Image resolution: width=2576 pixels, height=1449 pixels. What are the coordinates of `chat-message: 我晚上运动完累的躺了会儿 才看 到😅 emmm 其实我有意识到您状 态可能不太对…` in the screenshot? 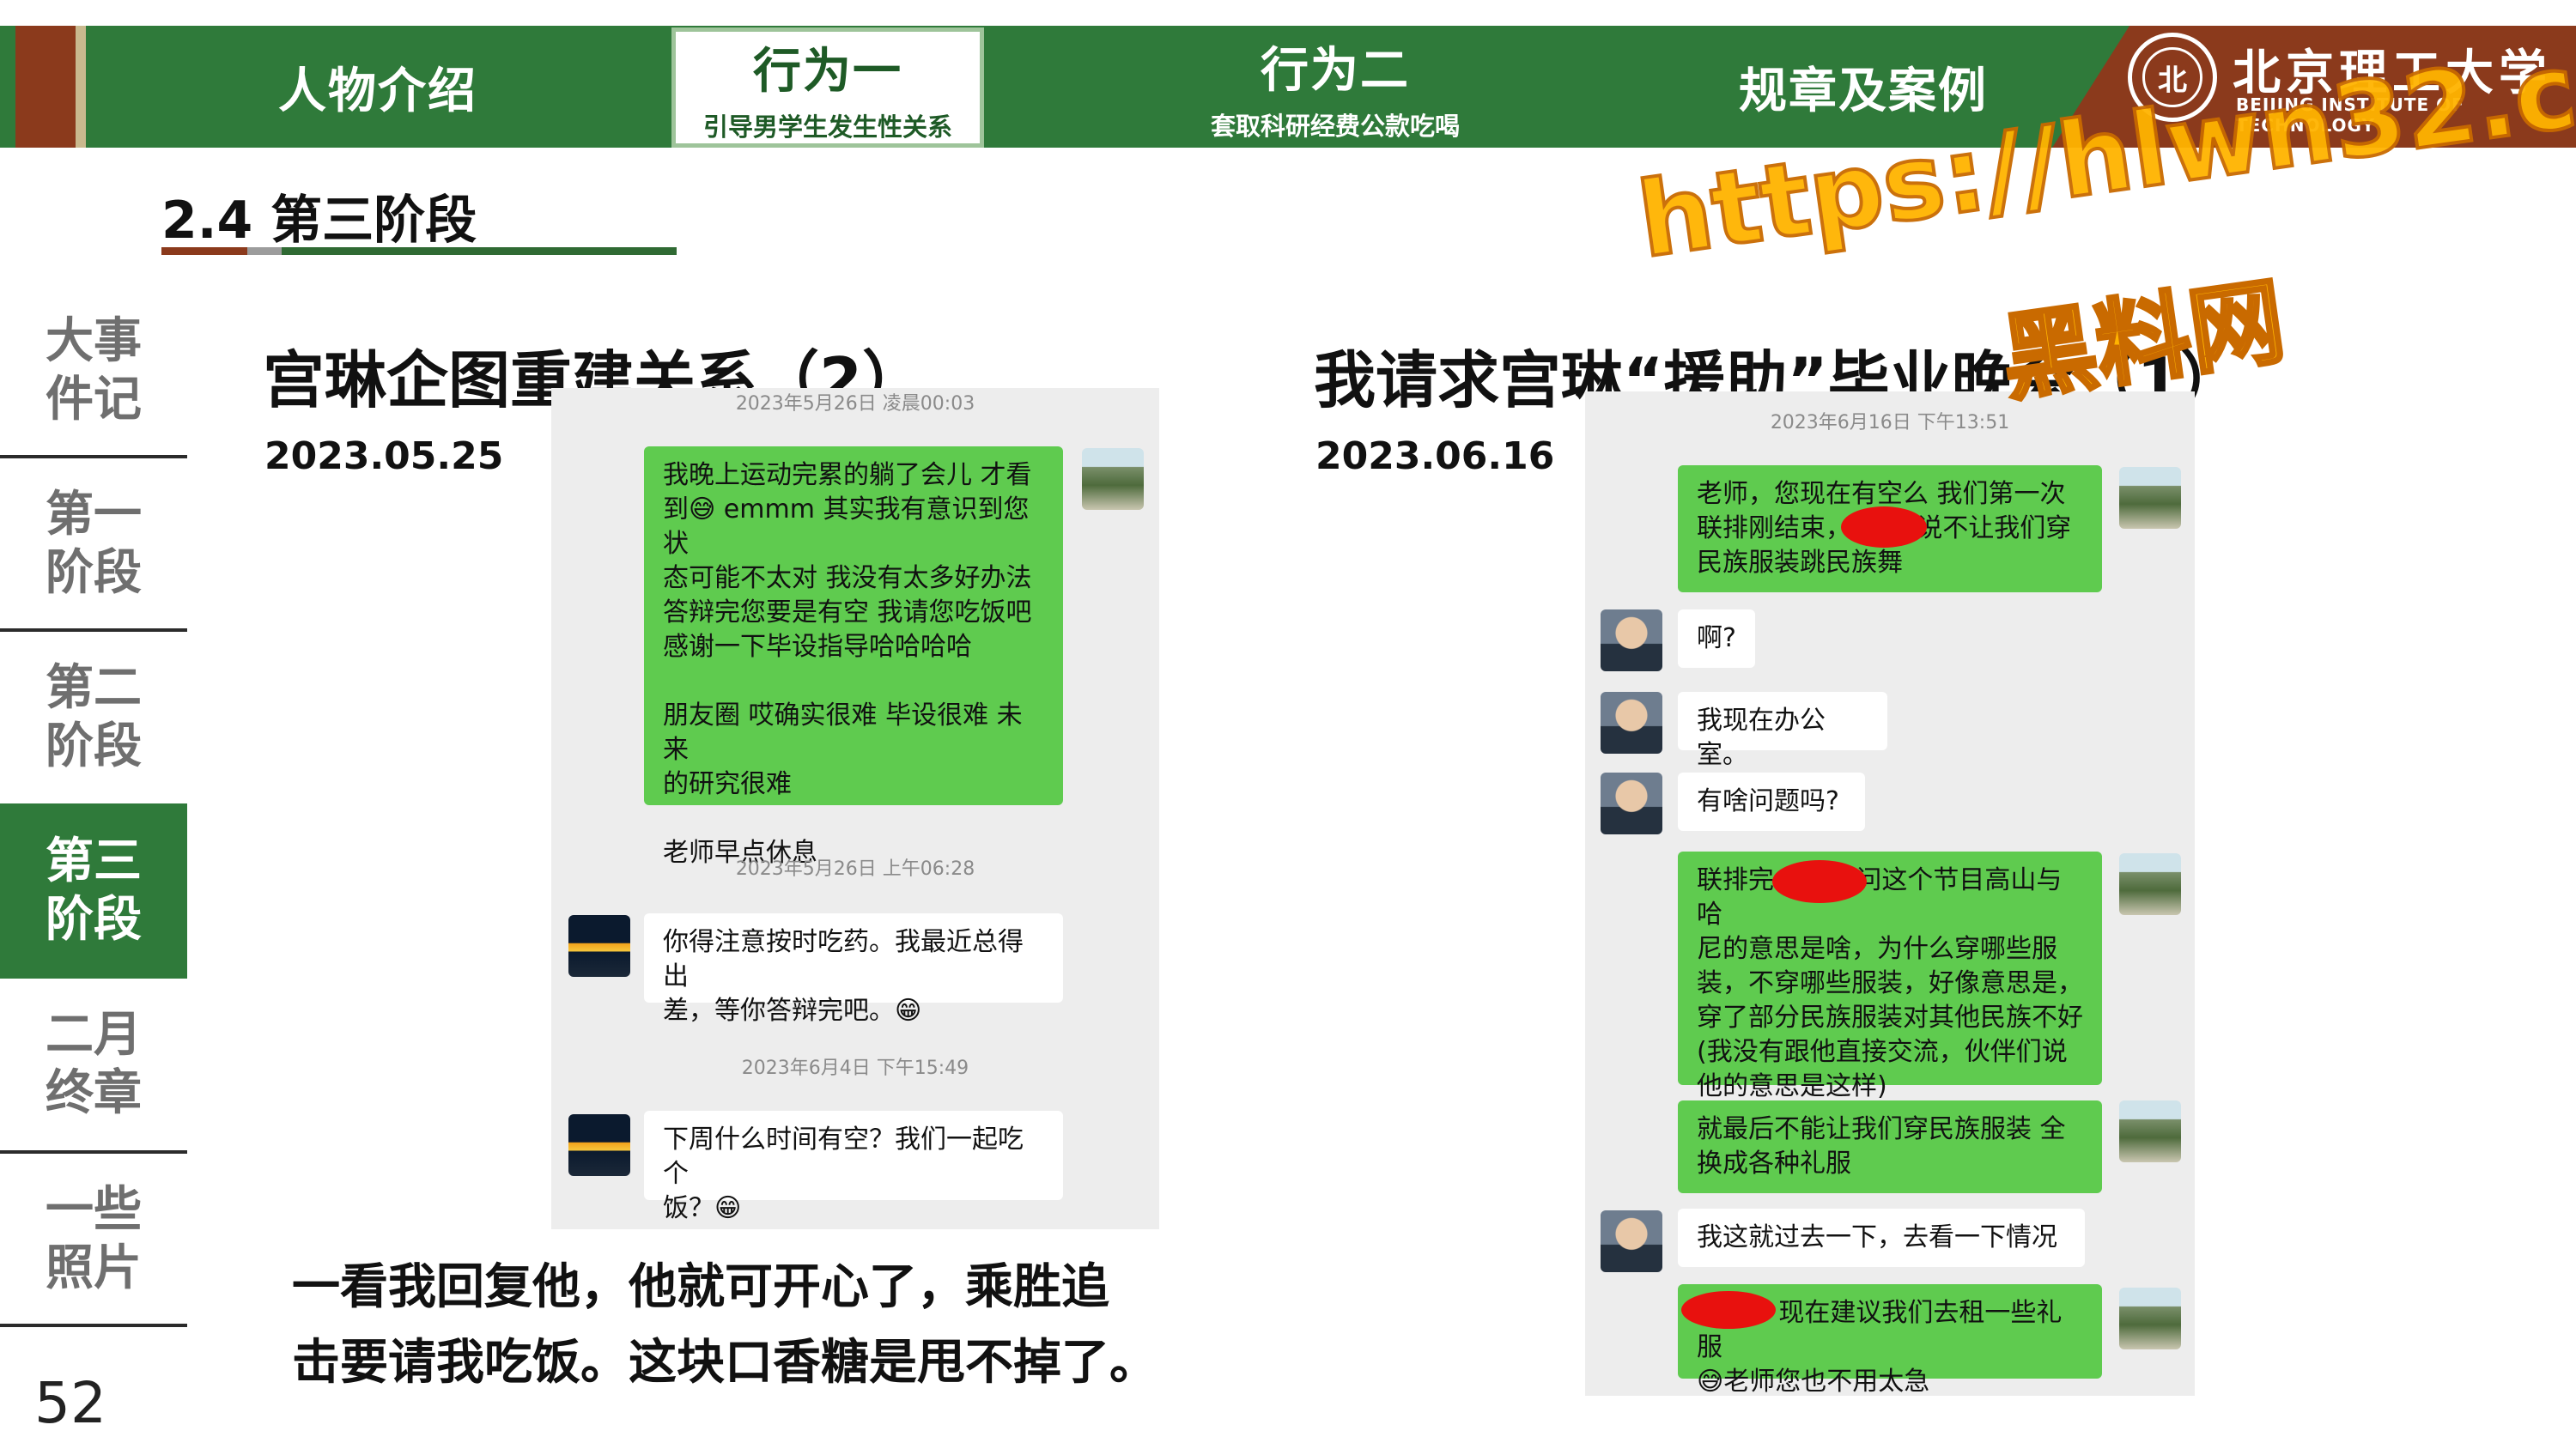 It's located at (854, 657).